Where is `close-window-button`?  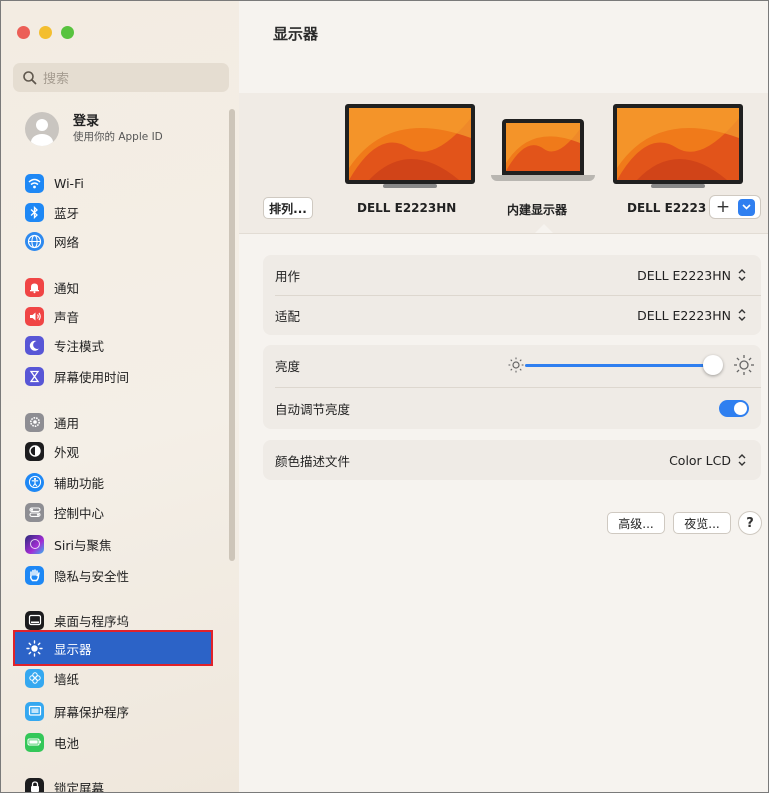 close-window-button is located at coordinates (23, 32).